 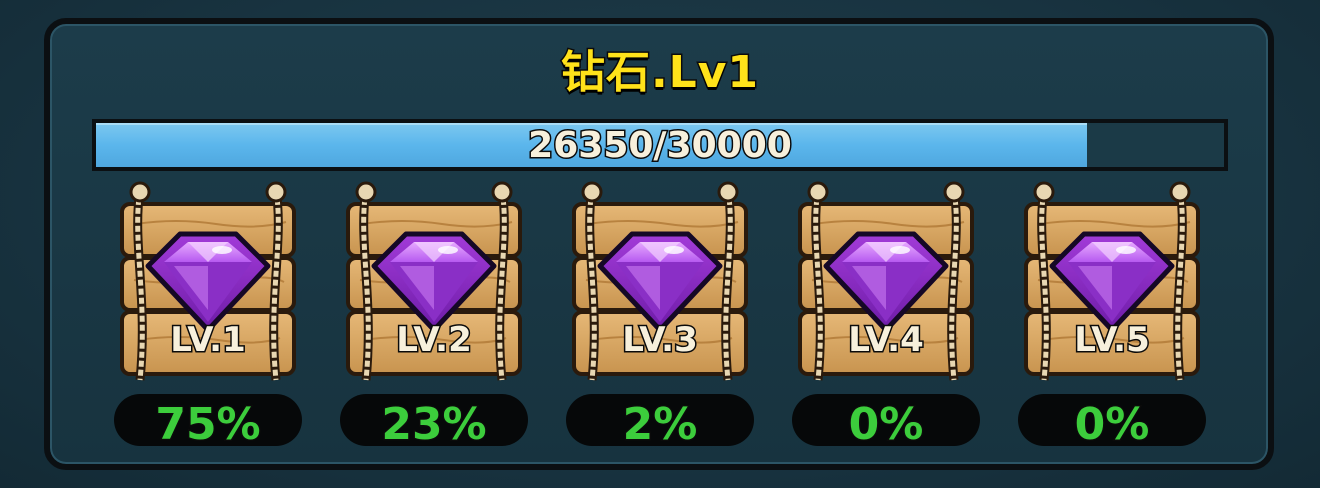 What do you see at coordinates (1112, 318) in the screenshot?
I see `level-crate-5: LV.5 0%` at bounding box center [1112, 318].